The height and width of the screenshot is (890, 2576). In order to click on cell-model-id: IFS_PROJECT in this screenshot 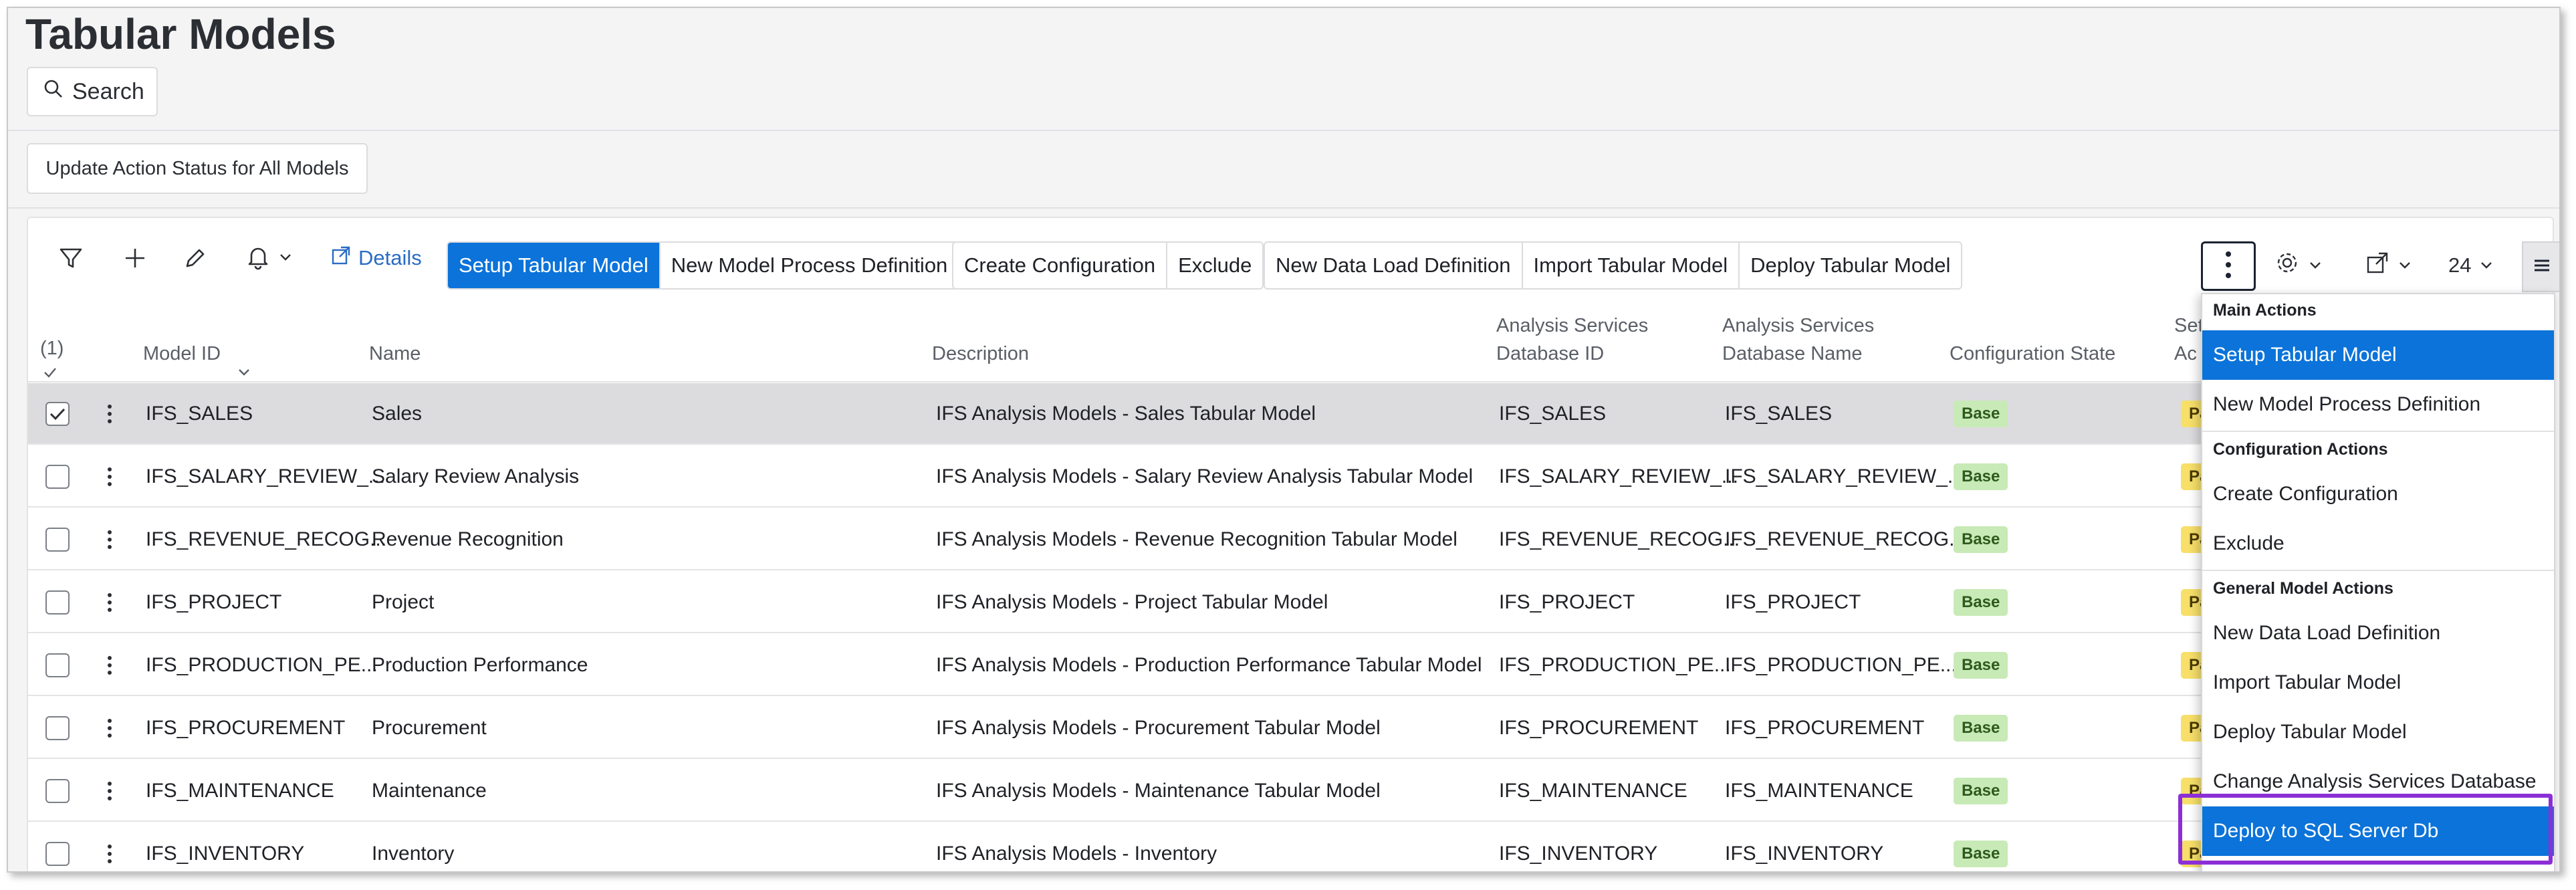, I will do `click(214, 602)`.